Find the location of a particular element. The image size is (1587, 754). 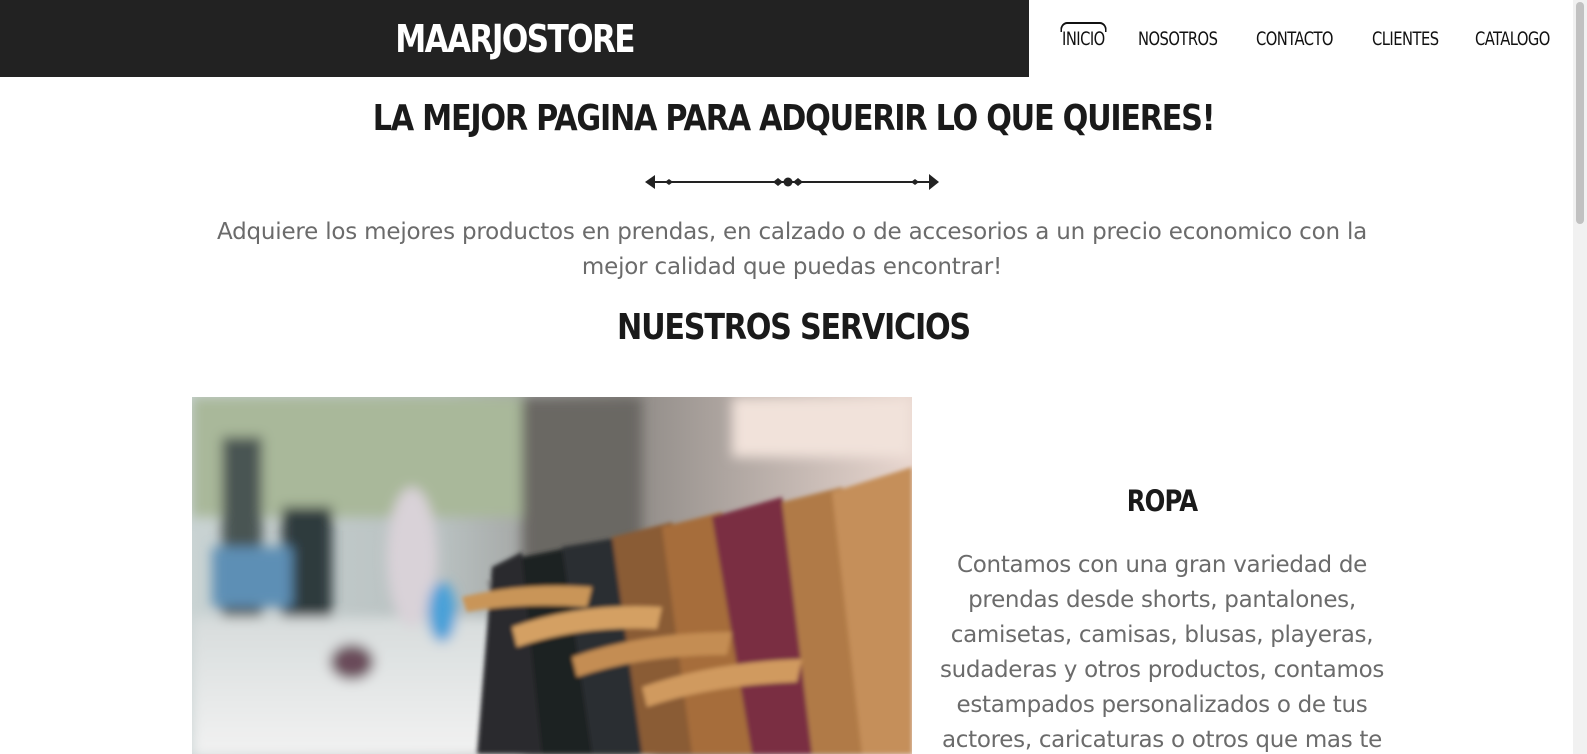

nav-nosotros: NOSOTROS is located at coordinates (1178, 39).